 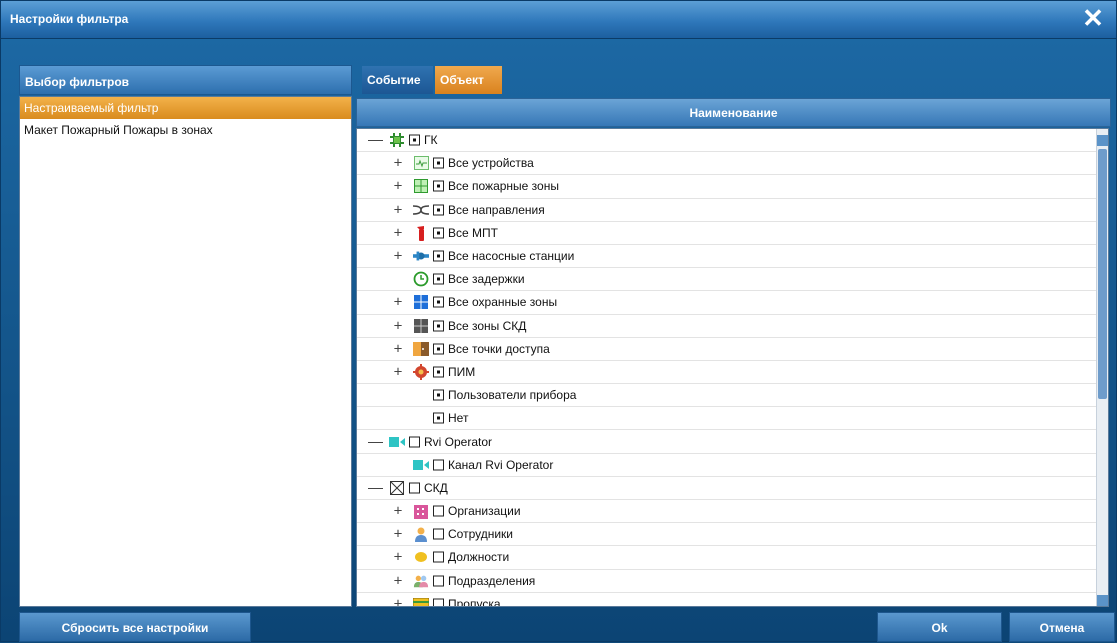 What do you see at coordinates (421, 349) in the screenshot?
I see `door-icon` at bounding box center [421, 349].